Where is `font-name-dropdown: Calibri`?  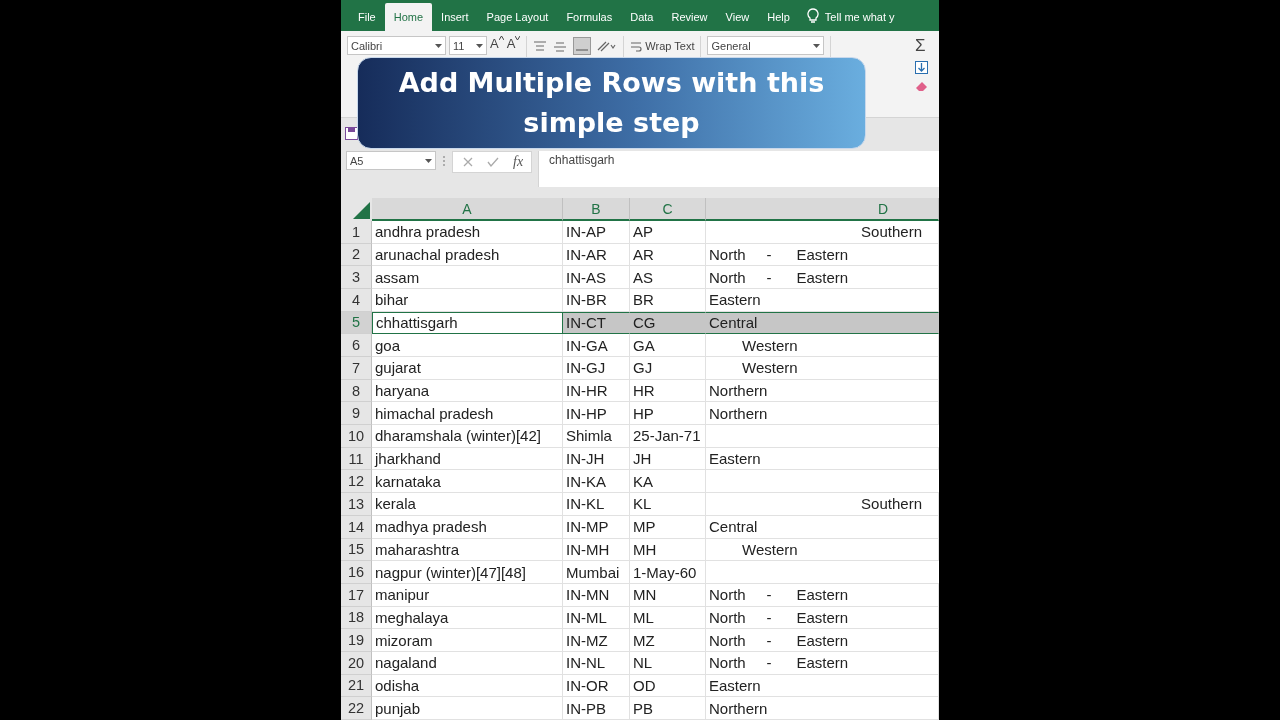
font-name-dropdown: Calibri is located at coordinates (396, 46).